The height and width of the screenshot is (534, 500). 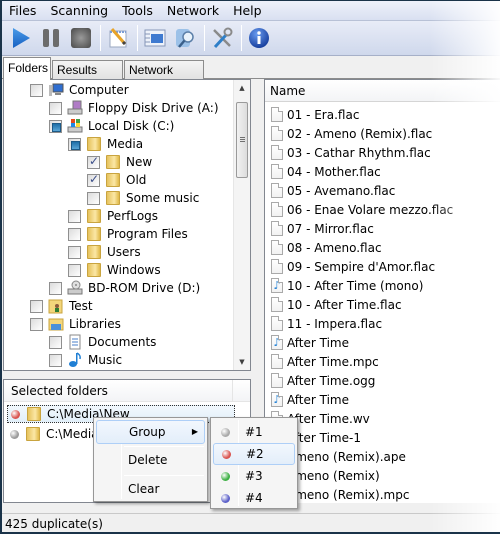 I want to click on notes-button, so click(x=118, y=38).